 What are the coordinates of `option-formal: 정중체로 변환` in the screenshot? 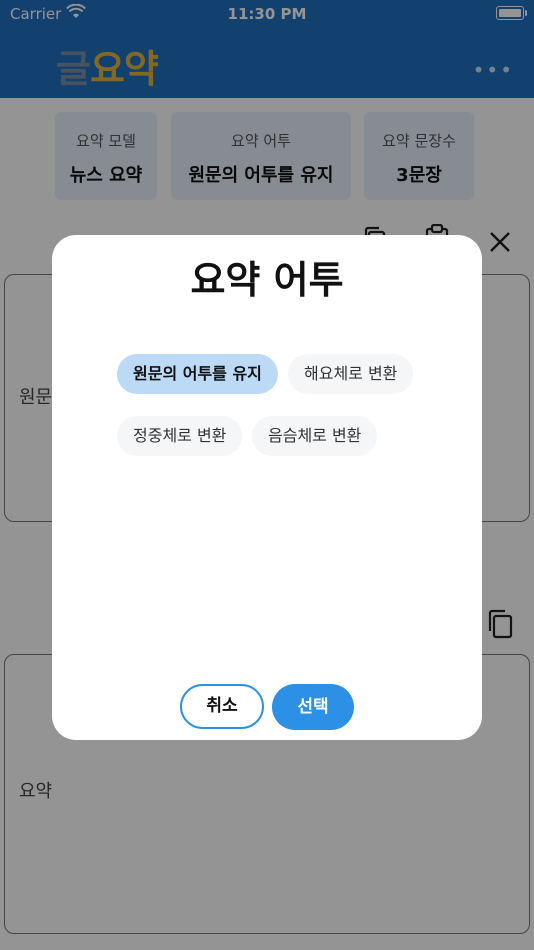 It's located at (180, 436).